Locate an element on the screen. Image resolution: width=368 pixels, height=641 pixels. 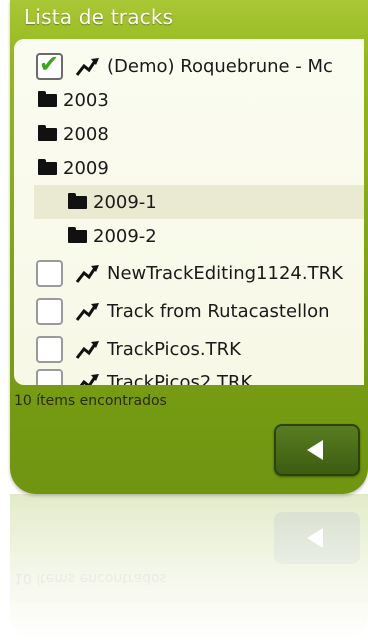
folder-name: 2009 is located at coordinates (86, 168).